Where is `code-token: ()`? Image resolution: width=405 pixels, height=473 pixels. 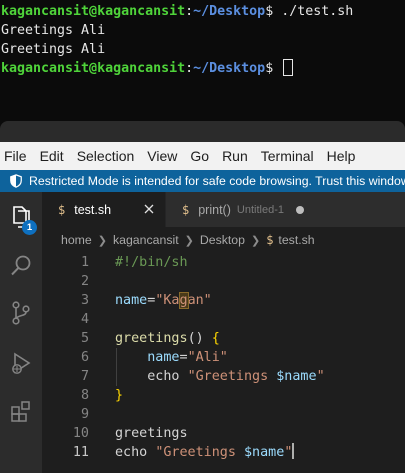
code-token: () is located at coordinates (199, 338).